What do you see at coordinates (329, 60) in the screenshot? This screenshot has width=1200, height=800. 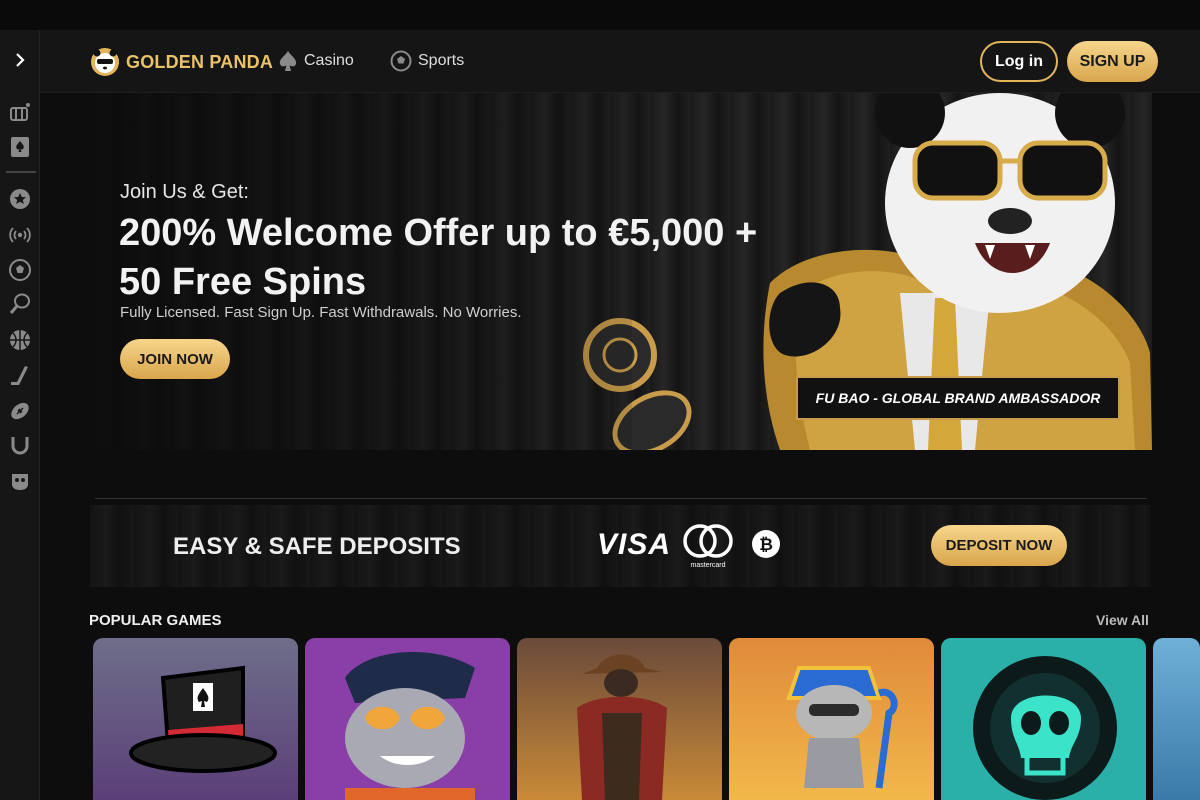 I see `nav-casino-label: Casino` at bounding box center [329, 60].